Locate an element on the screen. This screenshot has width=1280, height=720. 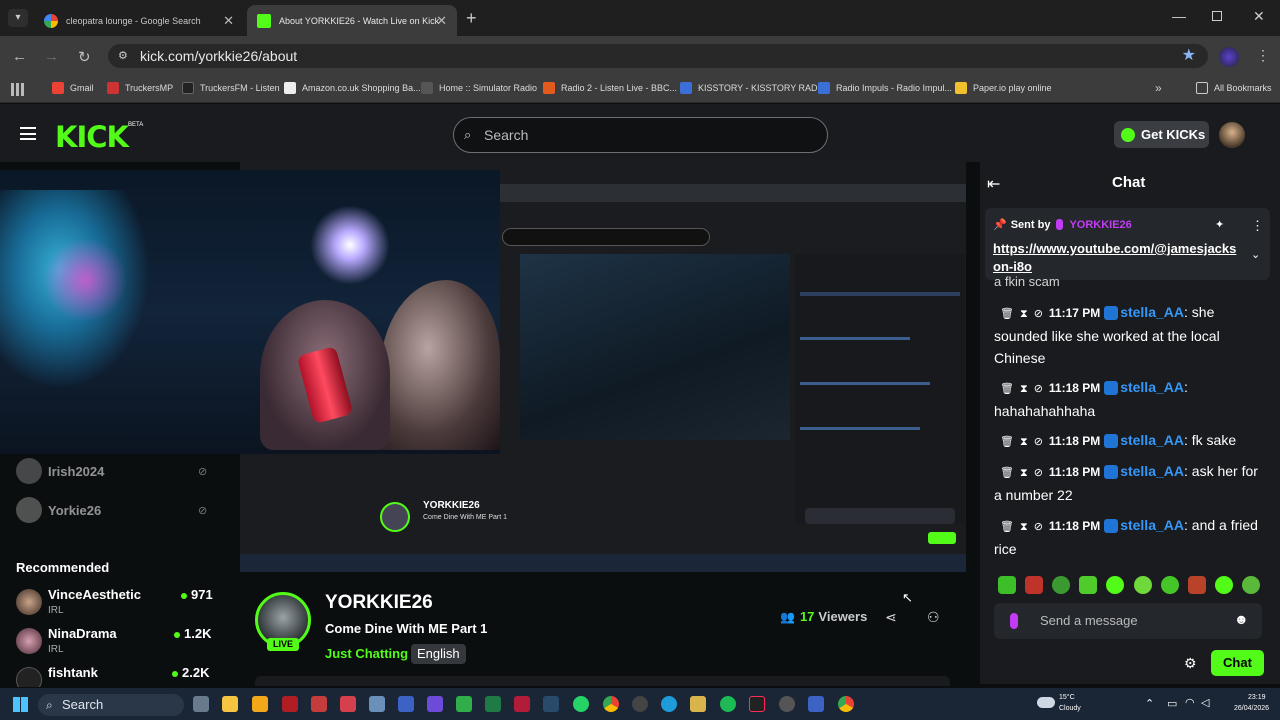
sidebar-item-vinceaesthetic: VinceAesthetic IRL 971 is located at coordinates (116, 604).